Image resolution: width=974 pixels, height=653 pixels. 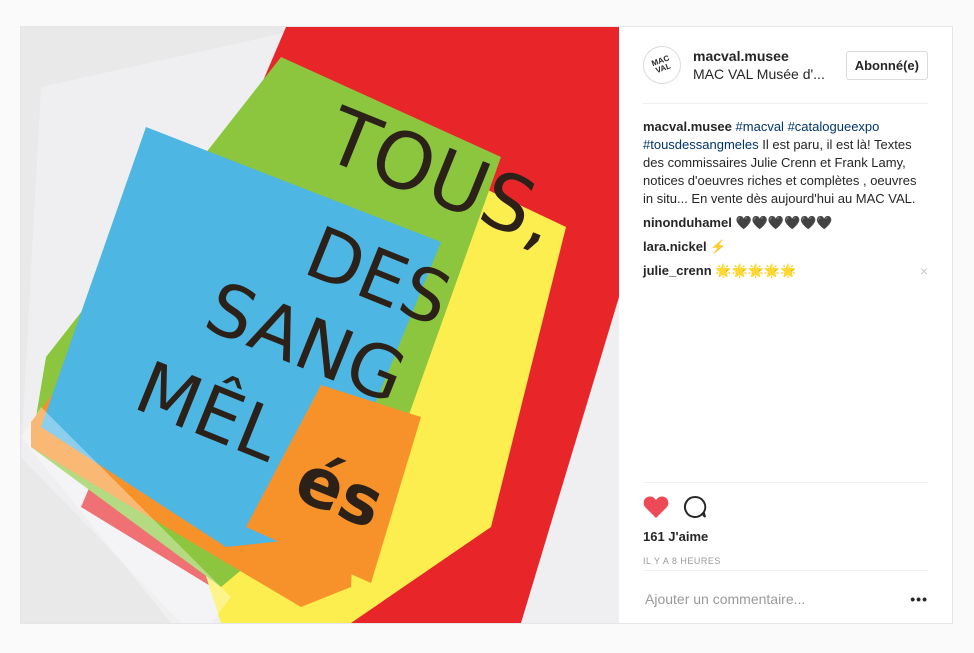 I want to click on delete-comment-icon: ×, so click(x=924, y=271).